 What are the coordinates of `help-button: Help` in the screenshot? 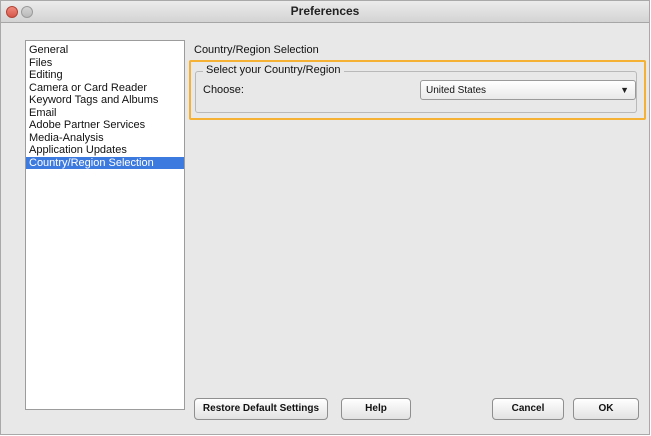 It's located at (376, 409).